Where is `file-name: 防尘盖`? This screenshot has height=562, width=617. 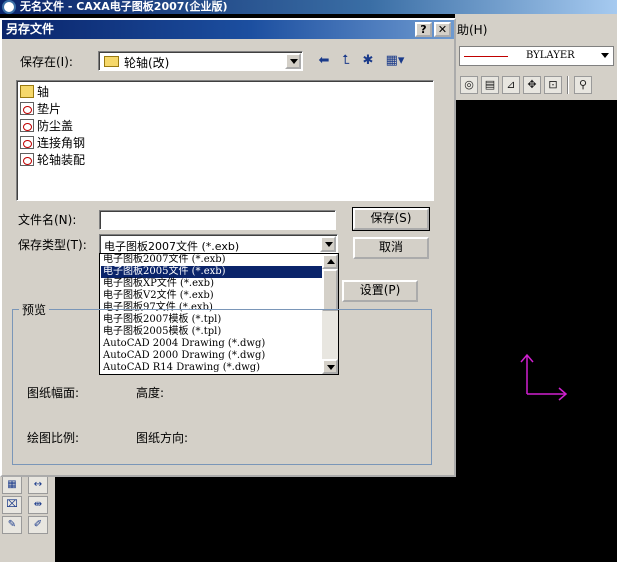
file-name: 防尘盖 is located at coordinates (55, 126).